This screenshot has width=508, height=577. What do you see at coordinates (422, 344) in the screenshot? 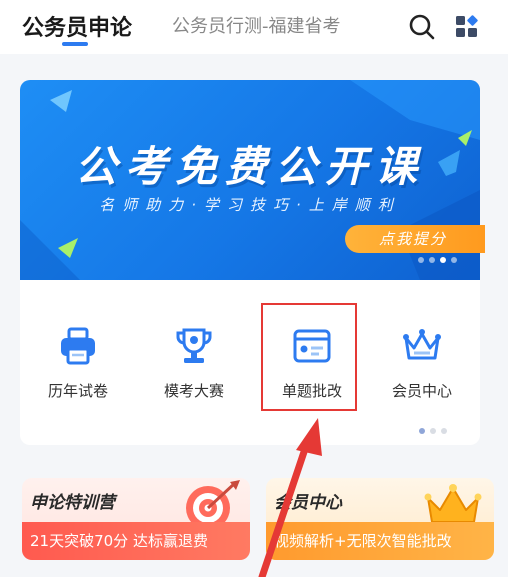
I see `crown-icon` at bounding box center [422, 344].